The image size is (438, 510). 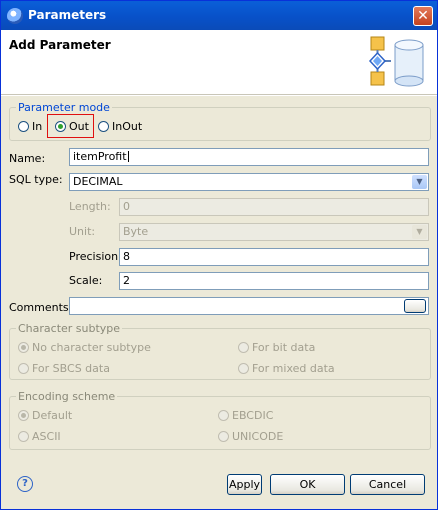 I want to click on sql-type-label: SQL type:, so click(x=36, y=179).